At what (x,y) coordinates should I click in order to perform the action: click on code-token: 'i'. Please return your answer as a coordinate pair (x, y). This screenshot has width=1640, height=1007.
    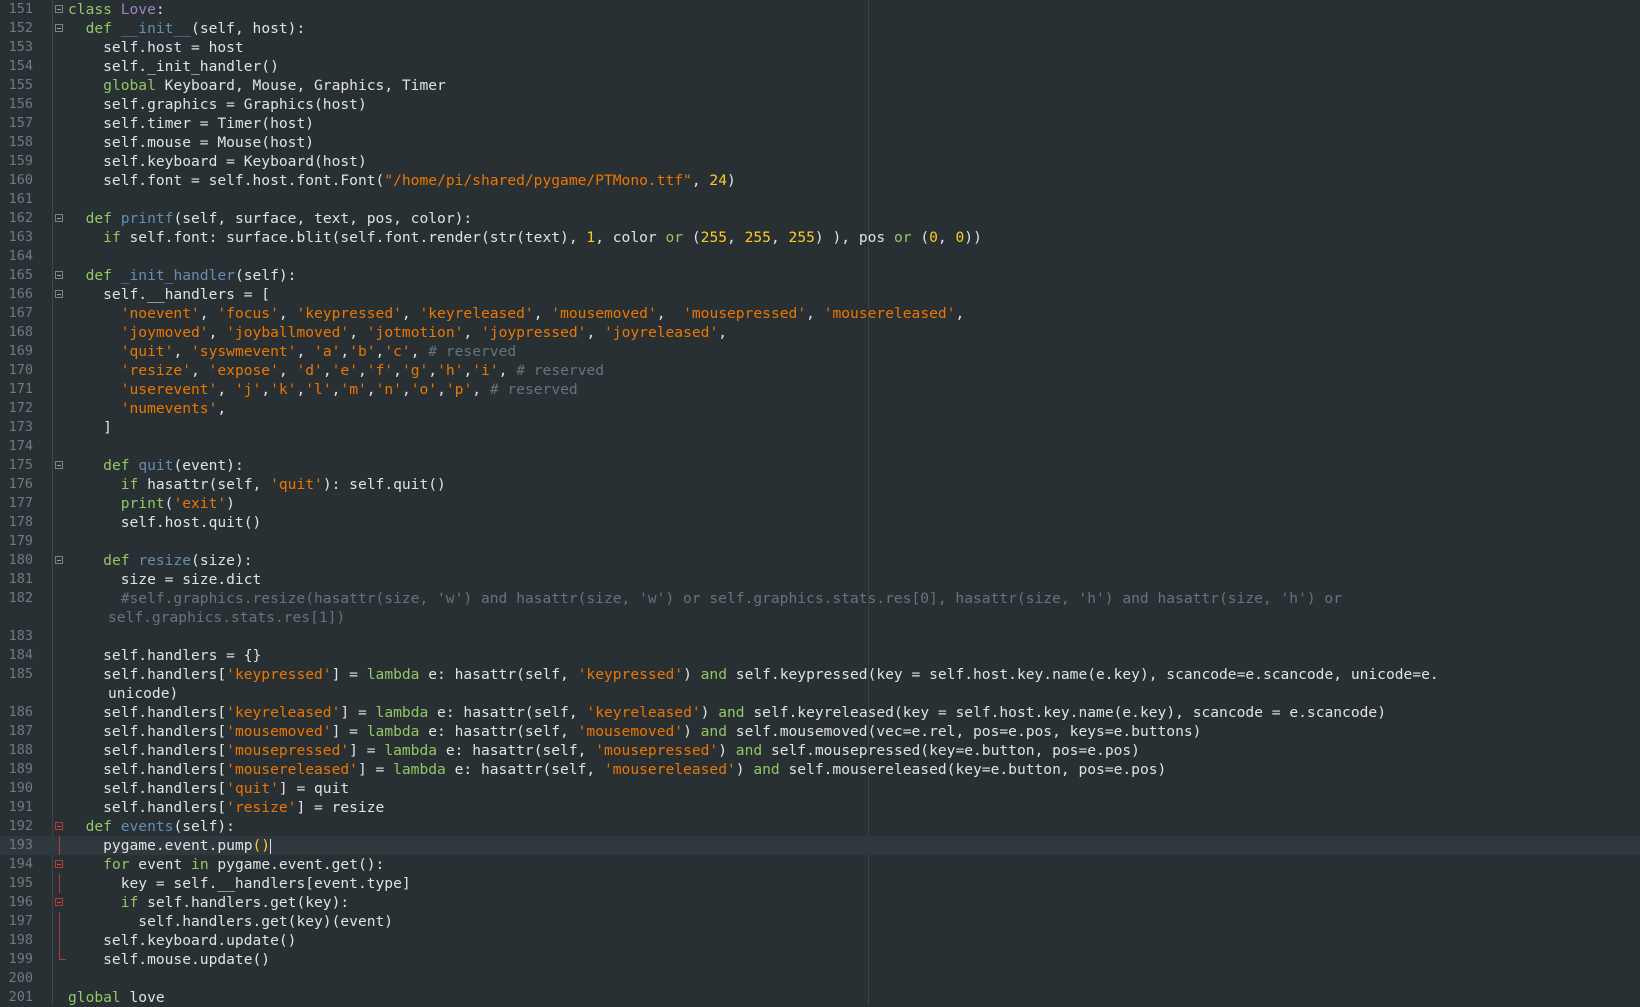
    Looking at the image, I should click on (485, 370).